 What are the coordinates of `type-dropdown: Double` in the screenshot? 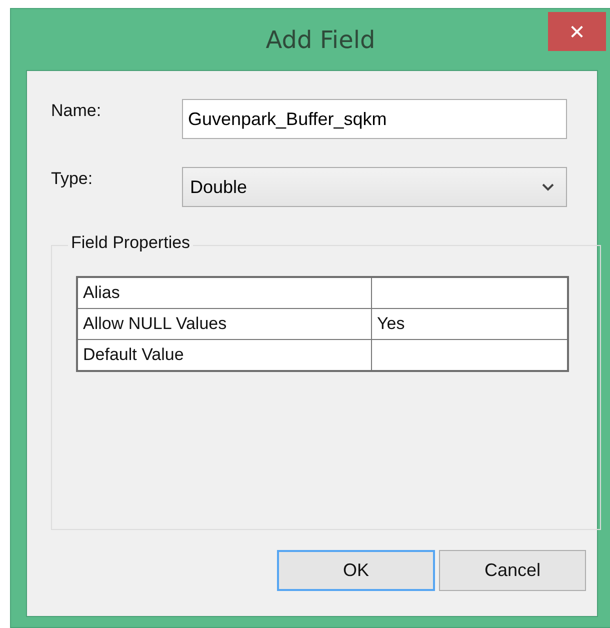 It's located at (374, 187).